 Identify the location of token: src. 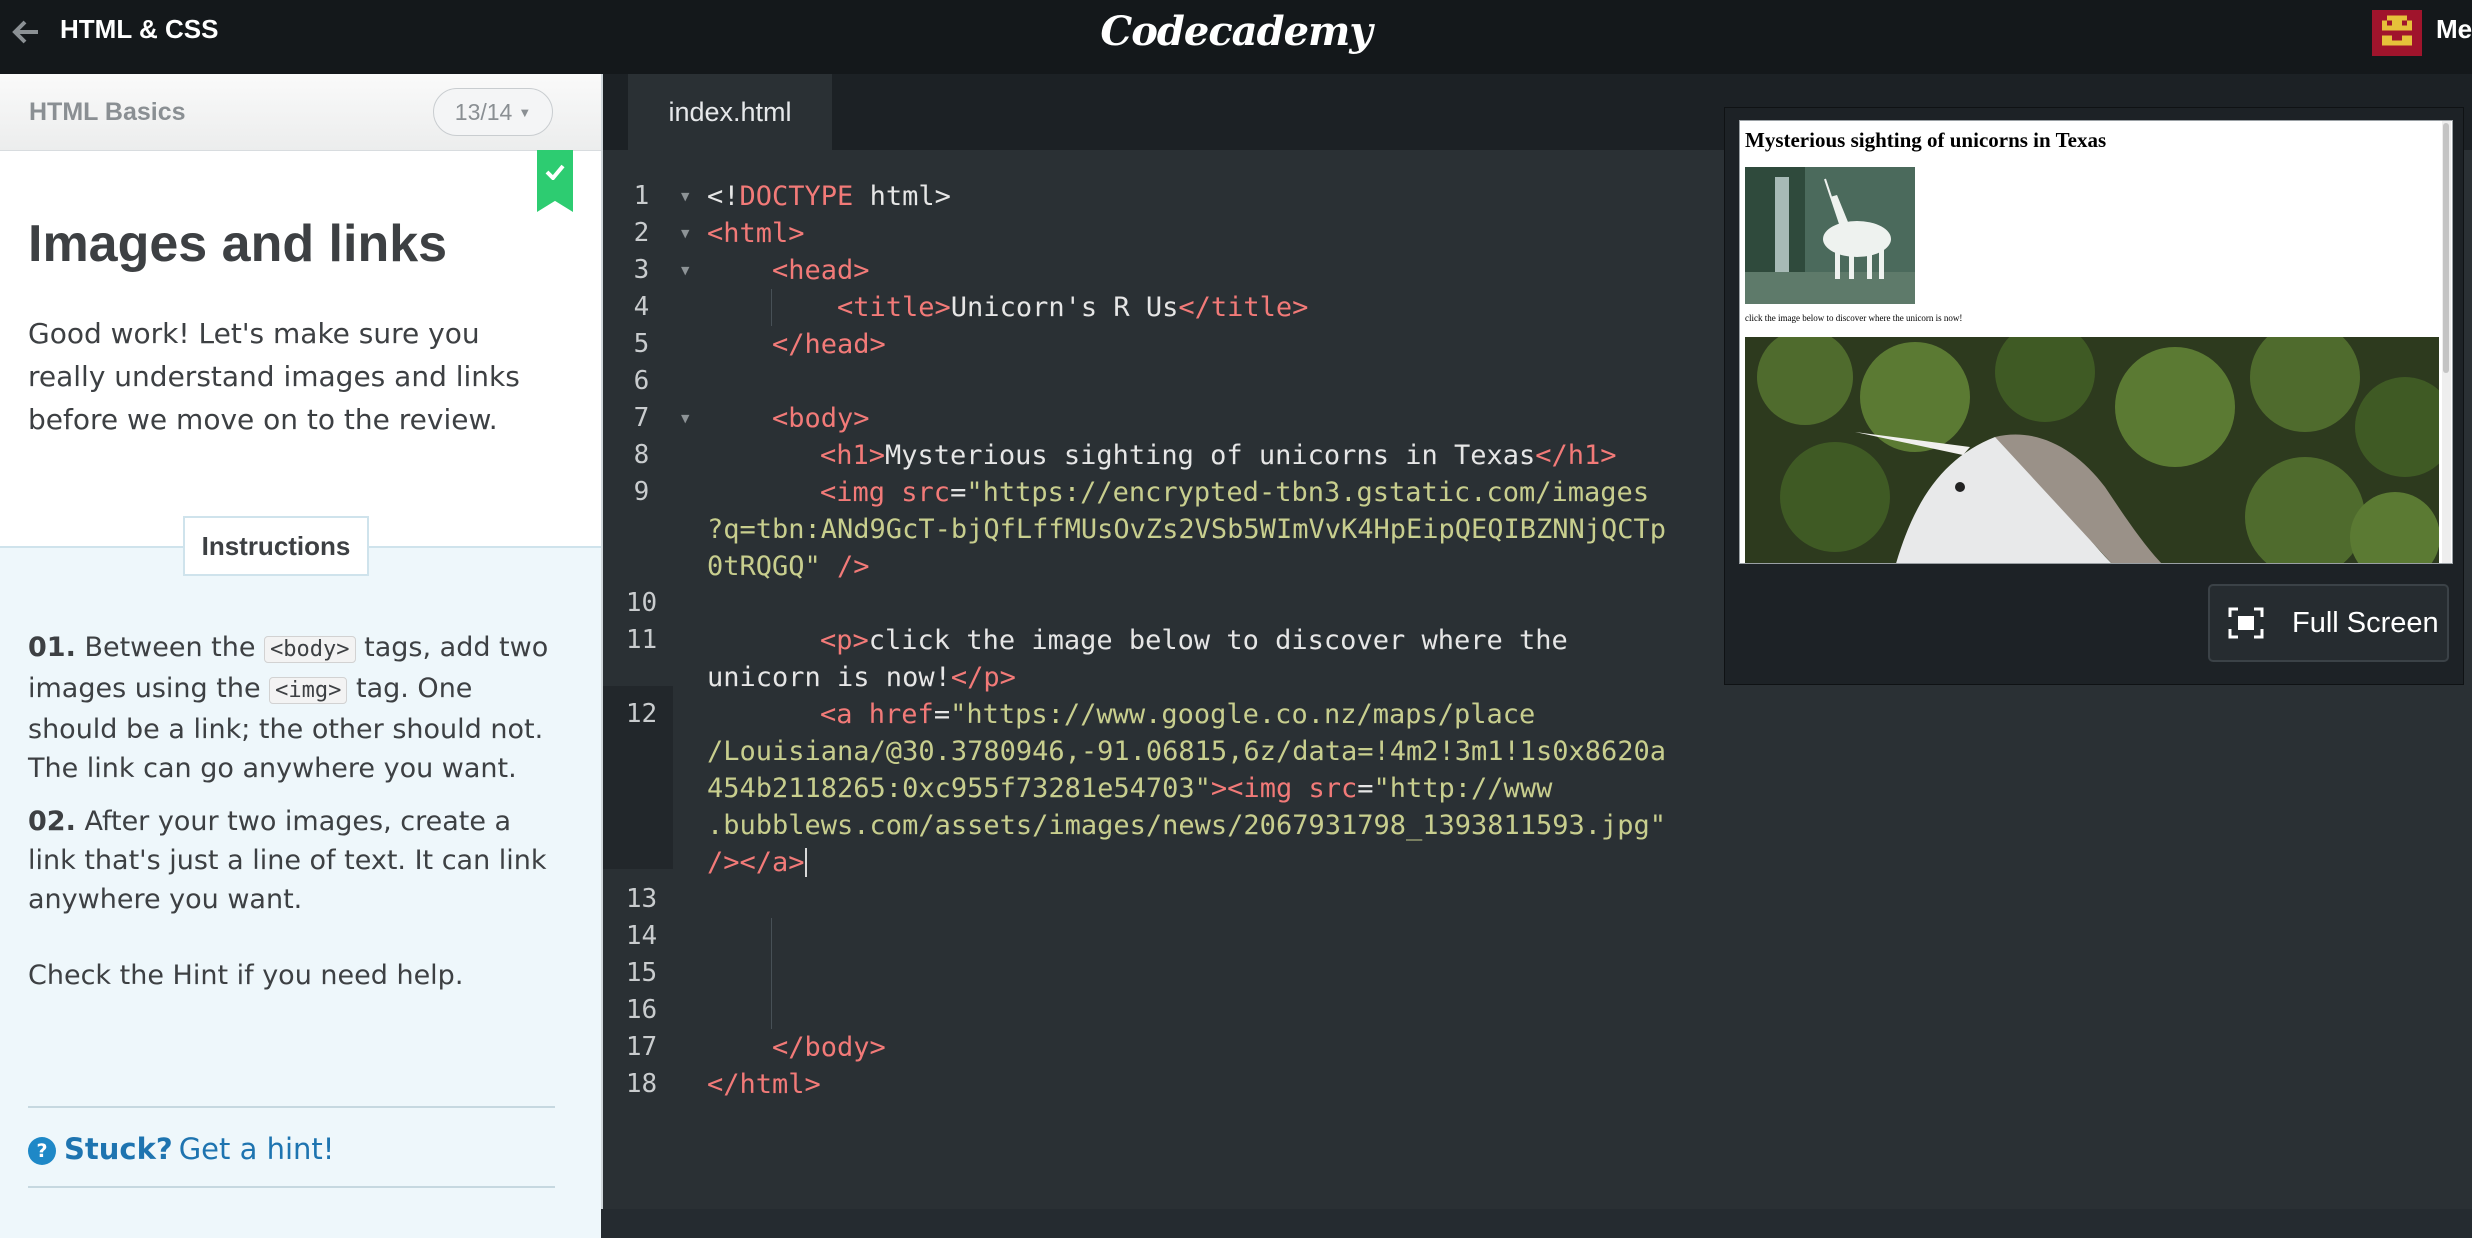
(1333, 788).